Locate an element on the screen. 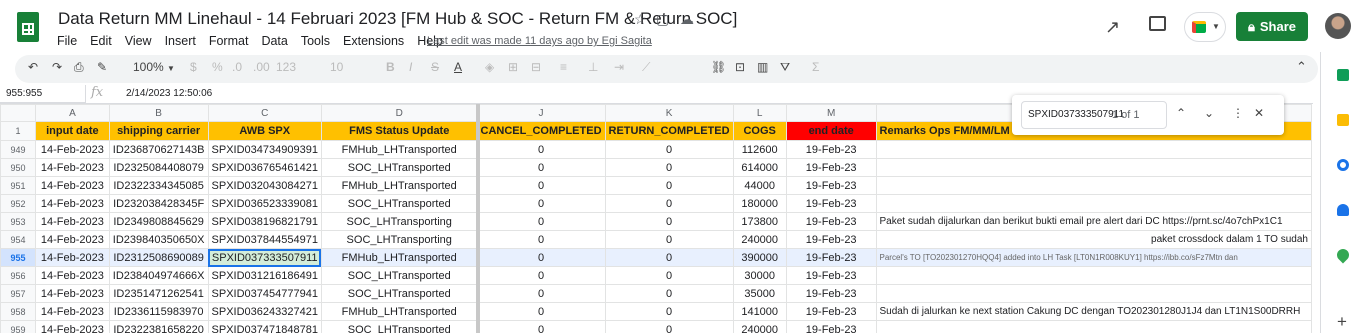 The width and height of the screenshot is (1365, 333). table-cell: ID2322381658220 is located at coordinates (158, 326).